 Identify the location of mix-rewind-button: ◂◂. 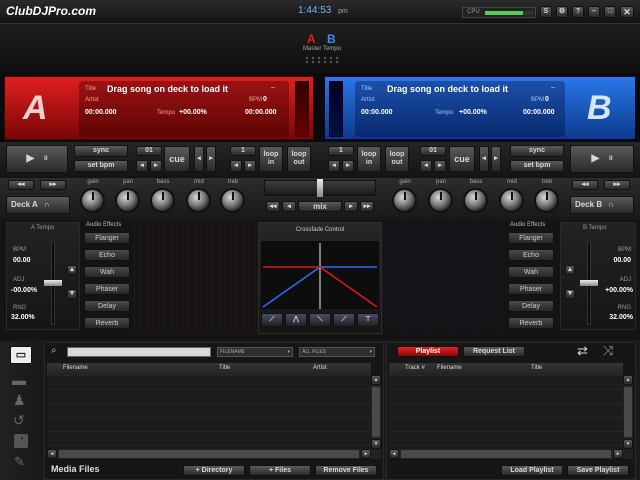
(273, 206).